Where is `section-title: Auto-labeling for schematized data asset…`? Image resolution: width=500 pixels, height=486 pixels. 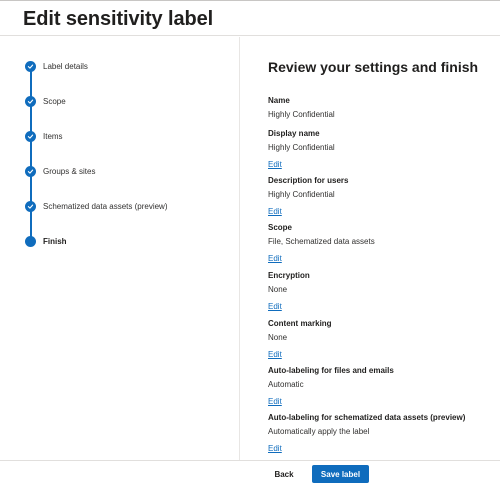
section-title: Auto-labeling for schematized data asset… is located at coordinates (367, 417).